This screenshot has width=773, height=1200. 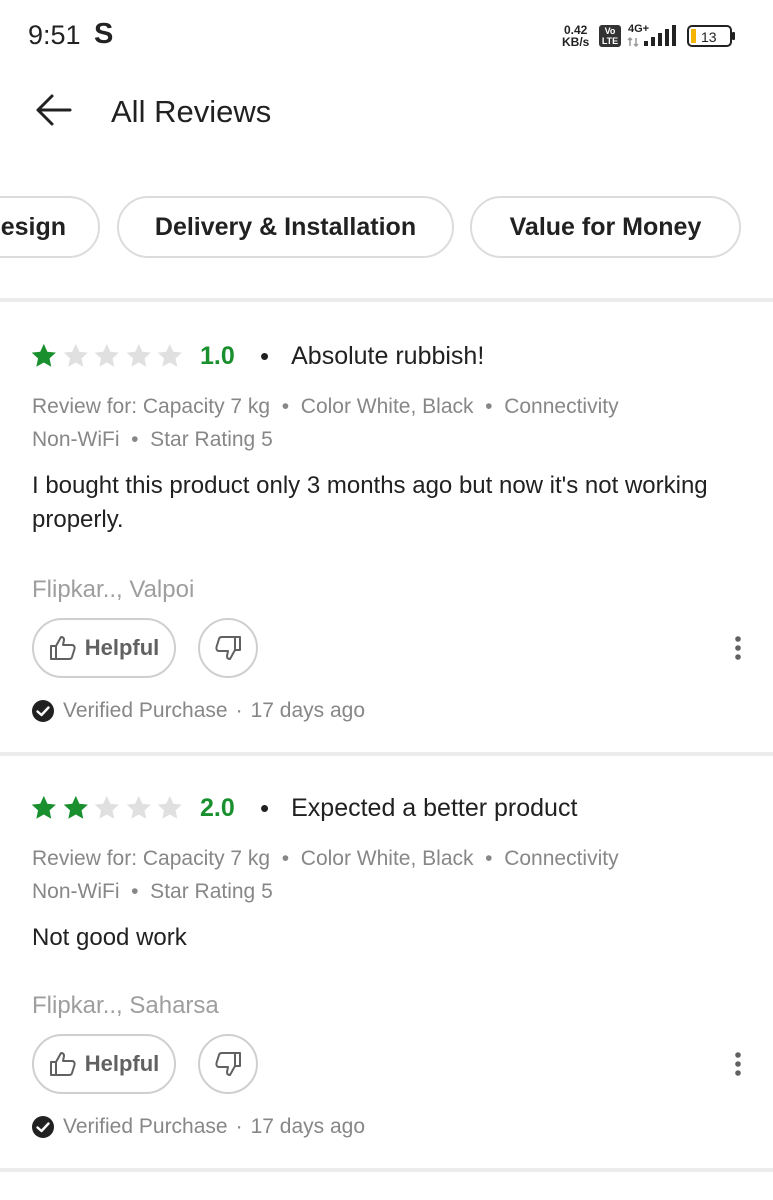 What do you see at coordinates (651, 35) in the screenshot?
I see `signal-icon: 4G+` at bounding box center [651, 35].